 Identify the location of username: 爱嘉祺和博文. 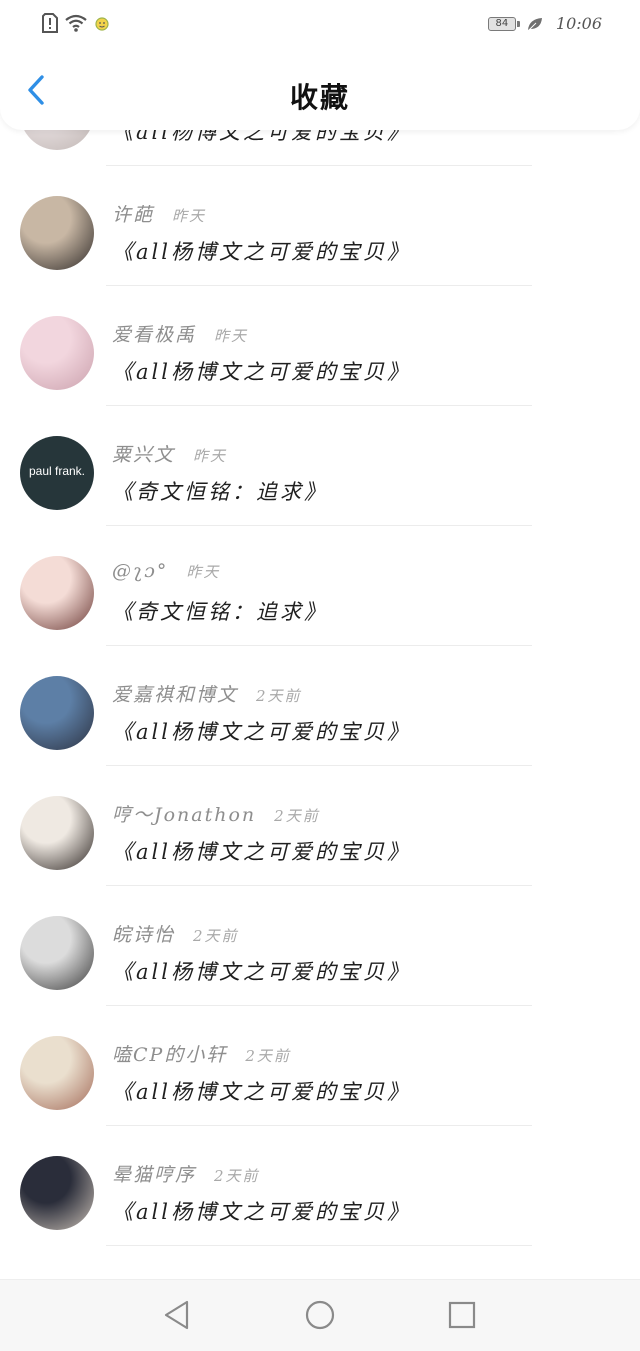
(175, 693).